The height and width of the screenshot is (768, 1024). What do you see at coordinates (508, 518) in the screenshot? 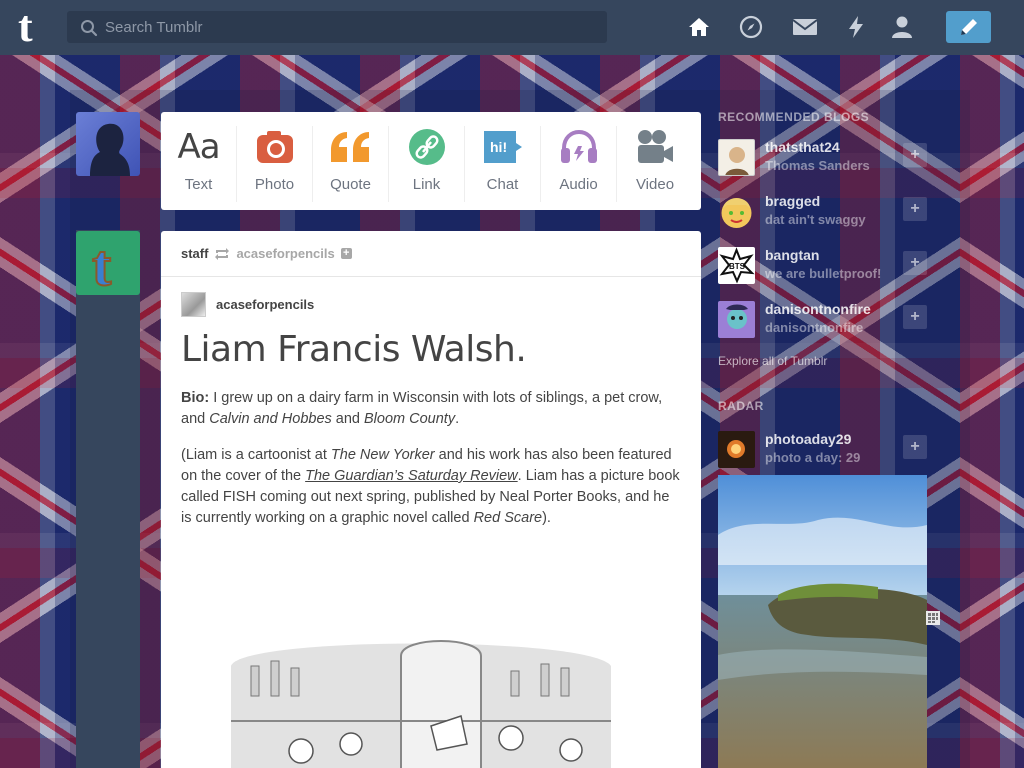
I see `about-title-red-scare: Red Scare` at bounding box center [508, 518].